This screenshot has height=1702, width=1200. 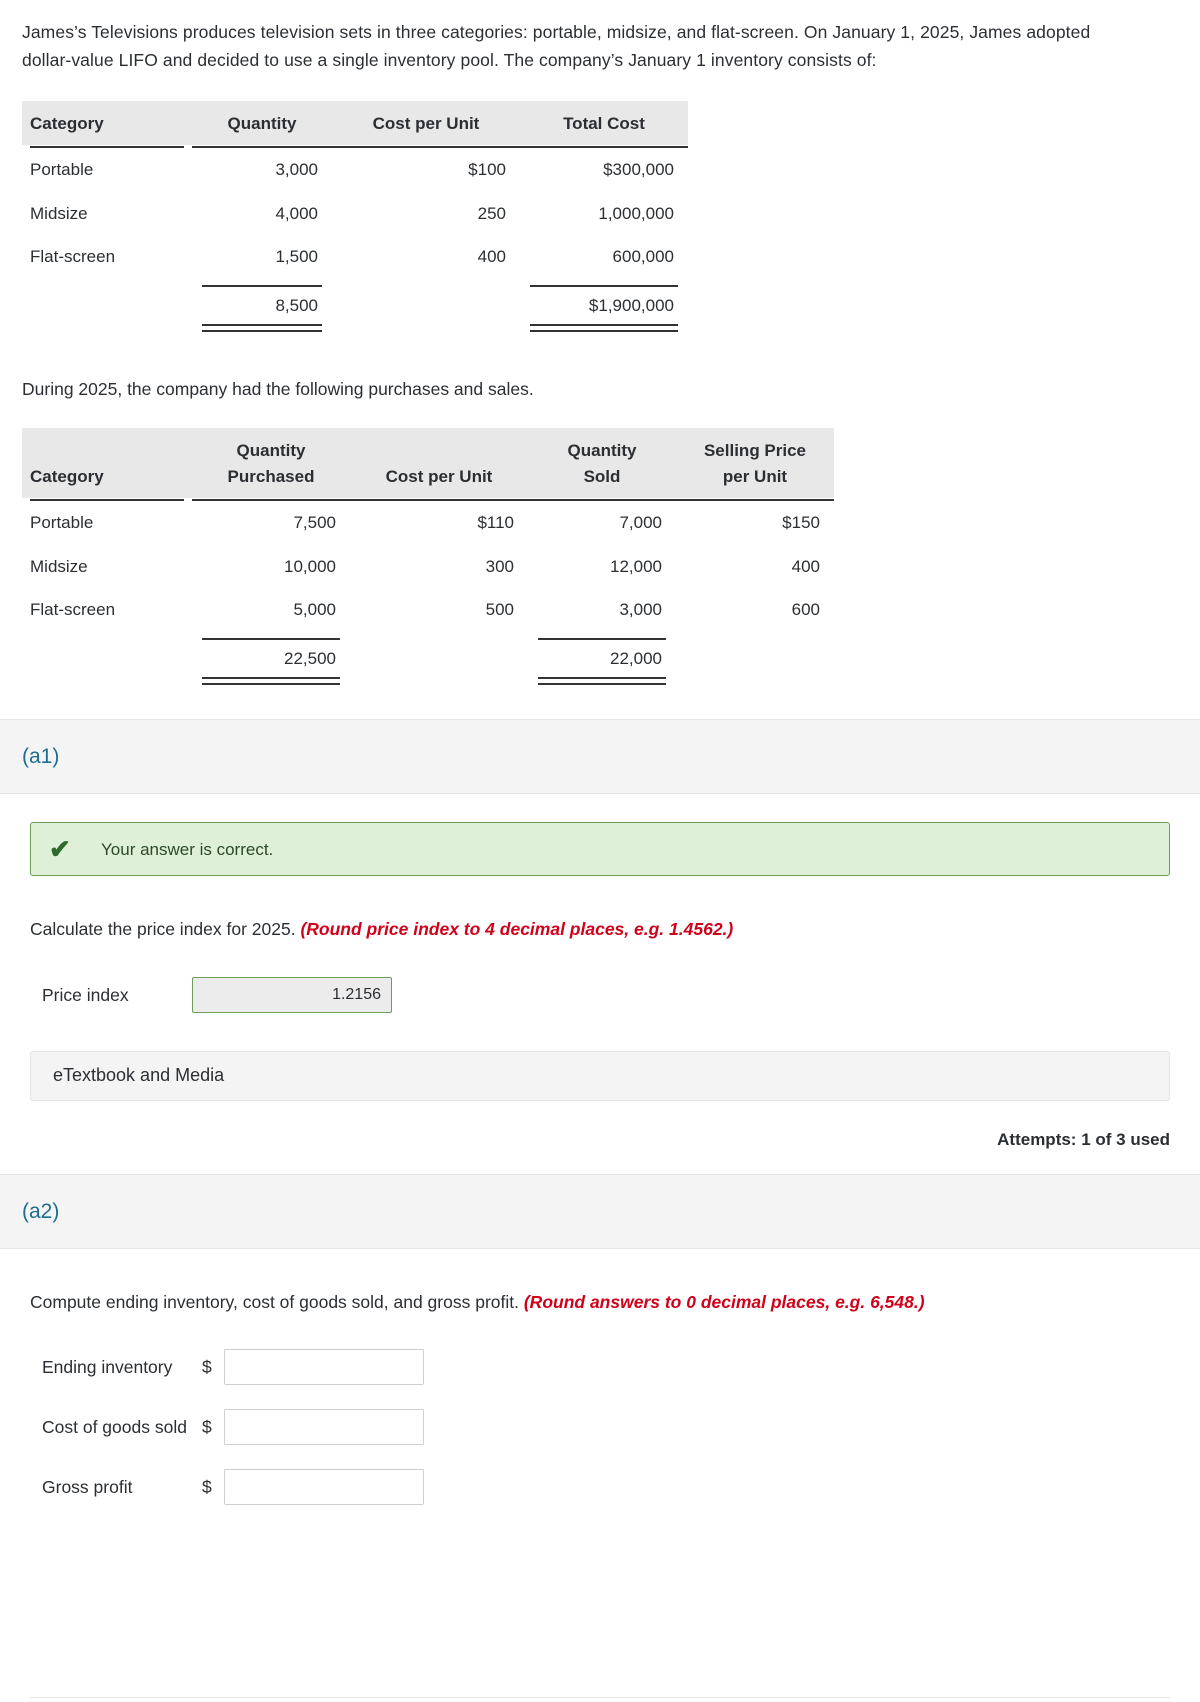 I want to click on cell-cost-per-unit: $100, so click(x=487, y=170).